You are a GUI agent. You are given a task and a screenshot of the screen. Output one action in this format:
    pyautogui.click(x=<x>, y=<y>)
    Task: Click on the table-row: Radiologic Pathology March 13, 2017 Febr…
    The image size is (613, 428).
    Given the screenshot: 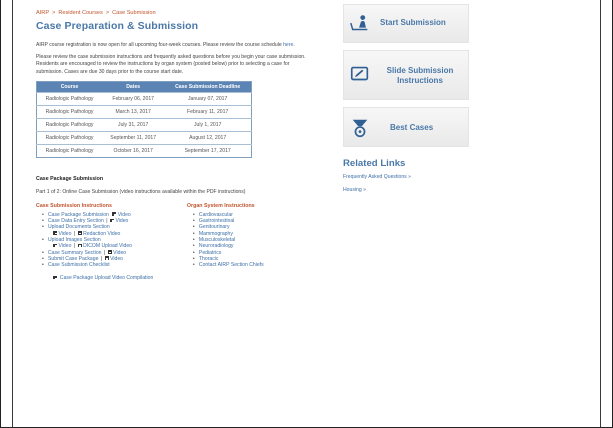 What is the action you would take?
    pyautogui.click(x=144, y=111)
    